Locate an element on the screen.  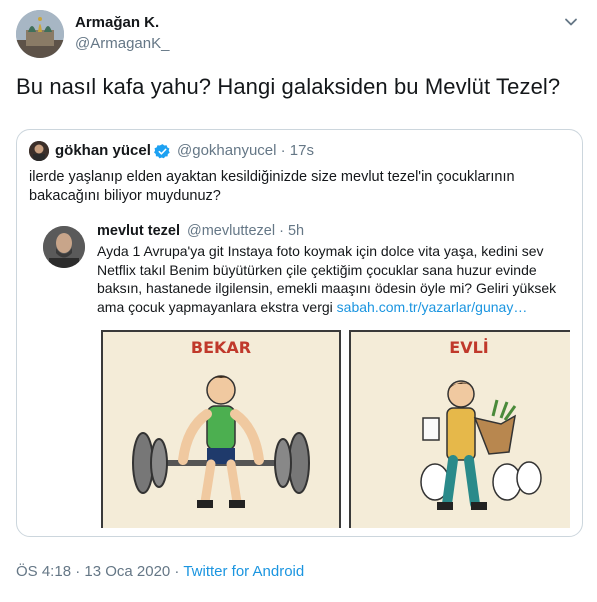
embedded-author-name: mevlut tezel is located at coordinates (138, 231).